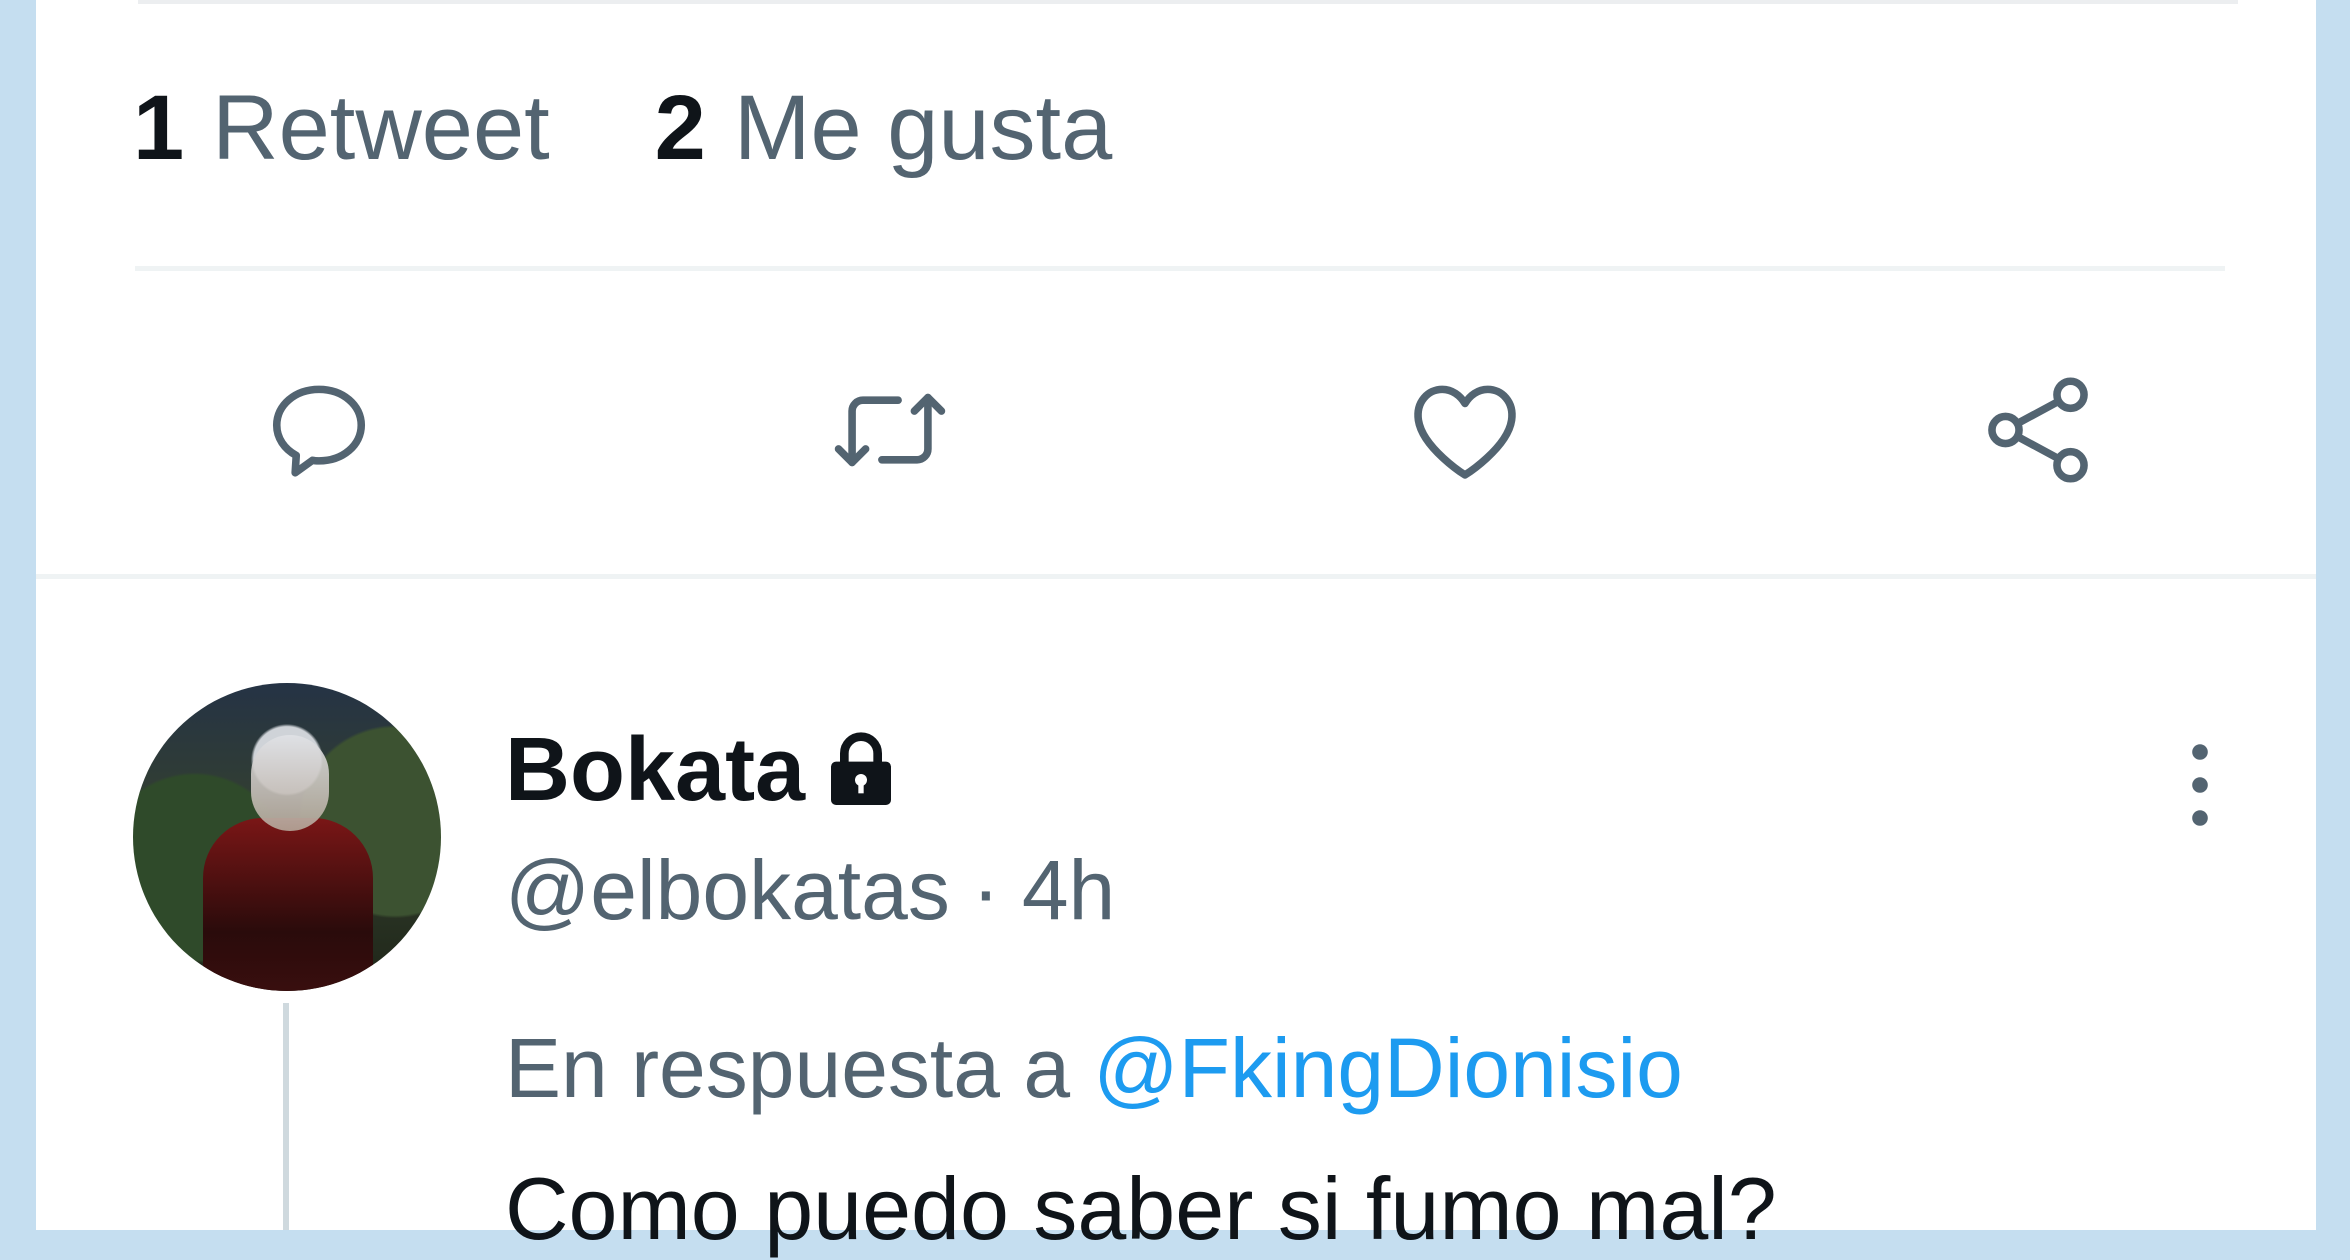  I want to click on retweet-button, so click(890, 430).